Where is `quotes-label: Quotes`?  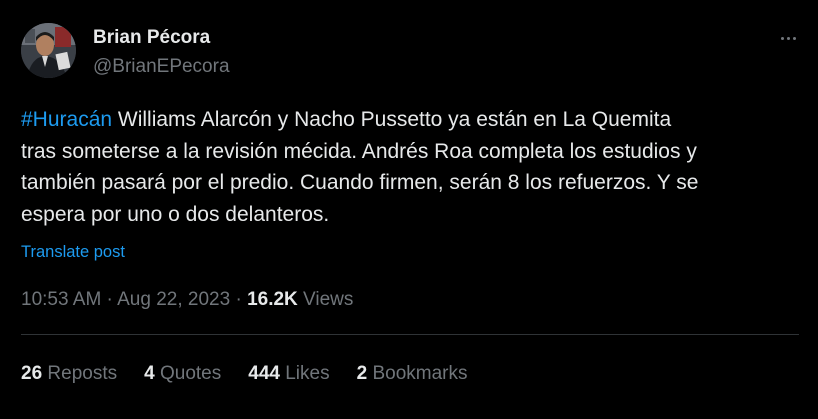
quotes-label: Quotes is located at coordinates (188, 373).